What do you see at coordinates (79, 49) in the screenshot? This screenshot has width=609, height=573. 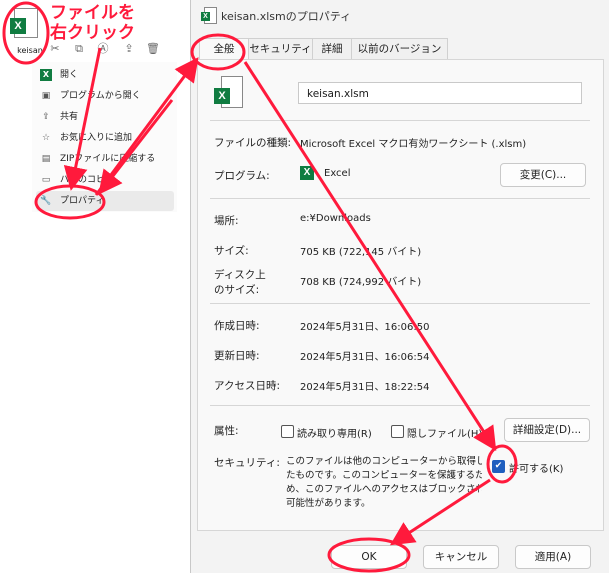 I see `copy-icon: ⧉` at bounding box center [79, 49].